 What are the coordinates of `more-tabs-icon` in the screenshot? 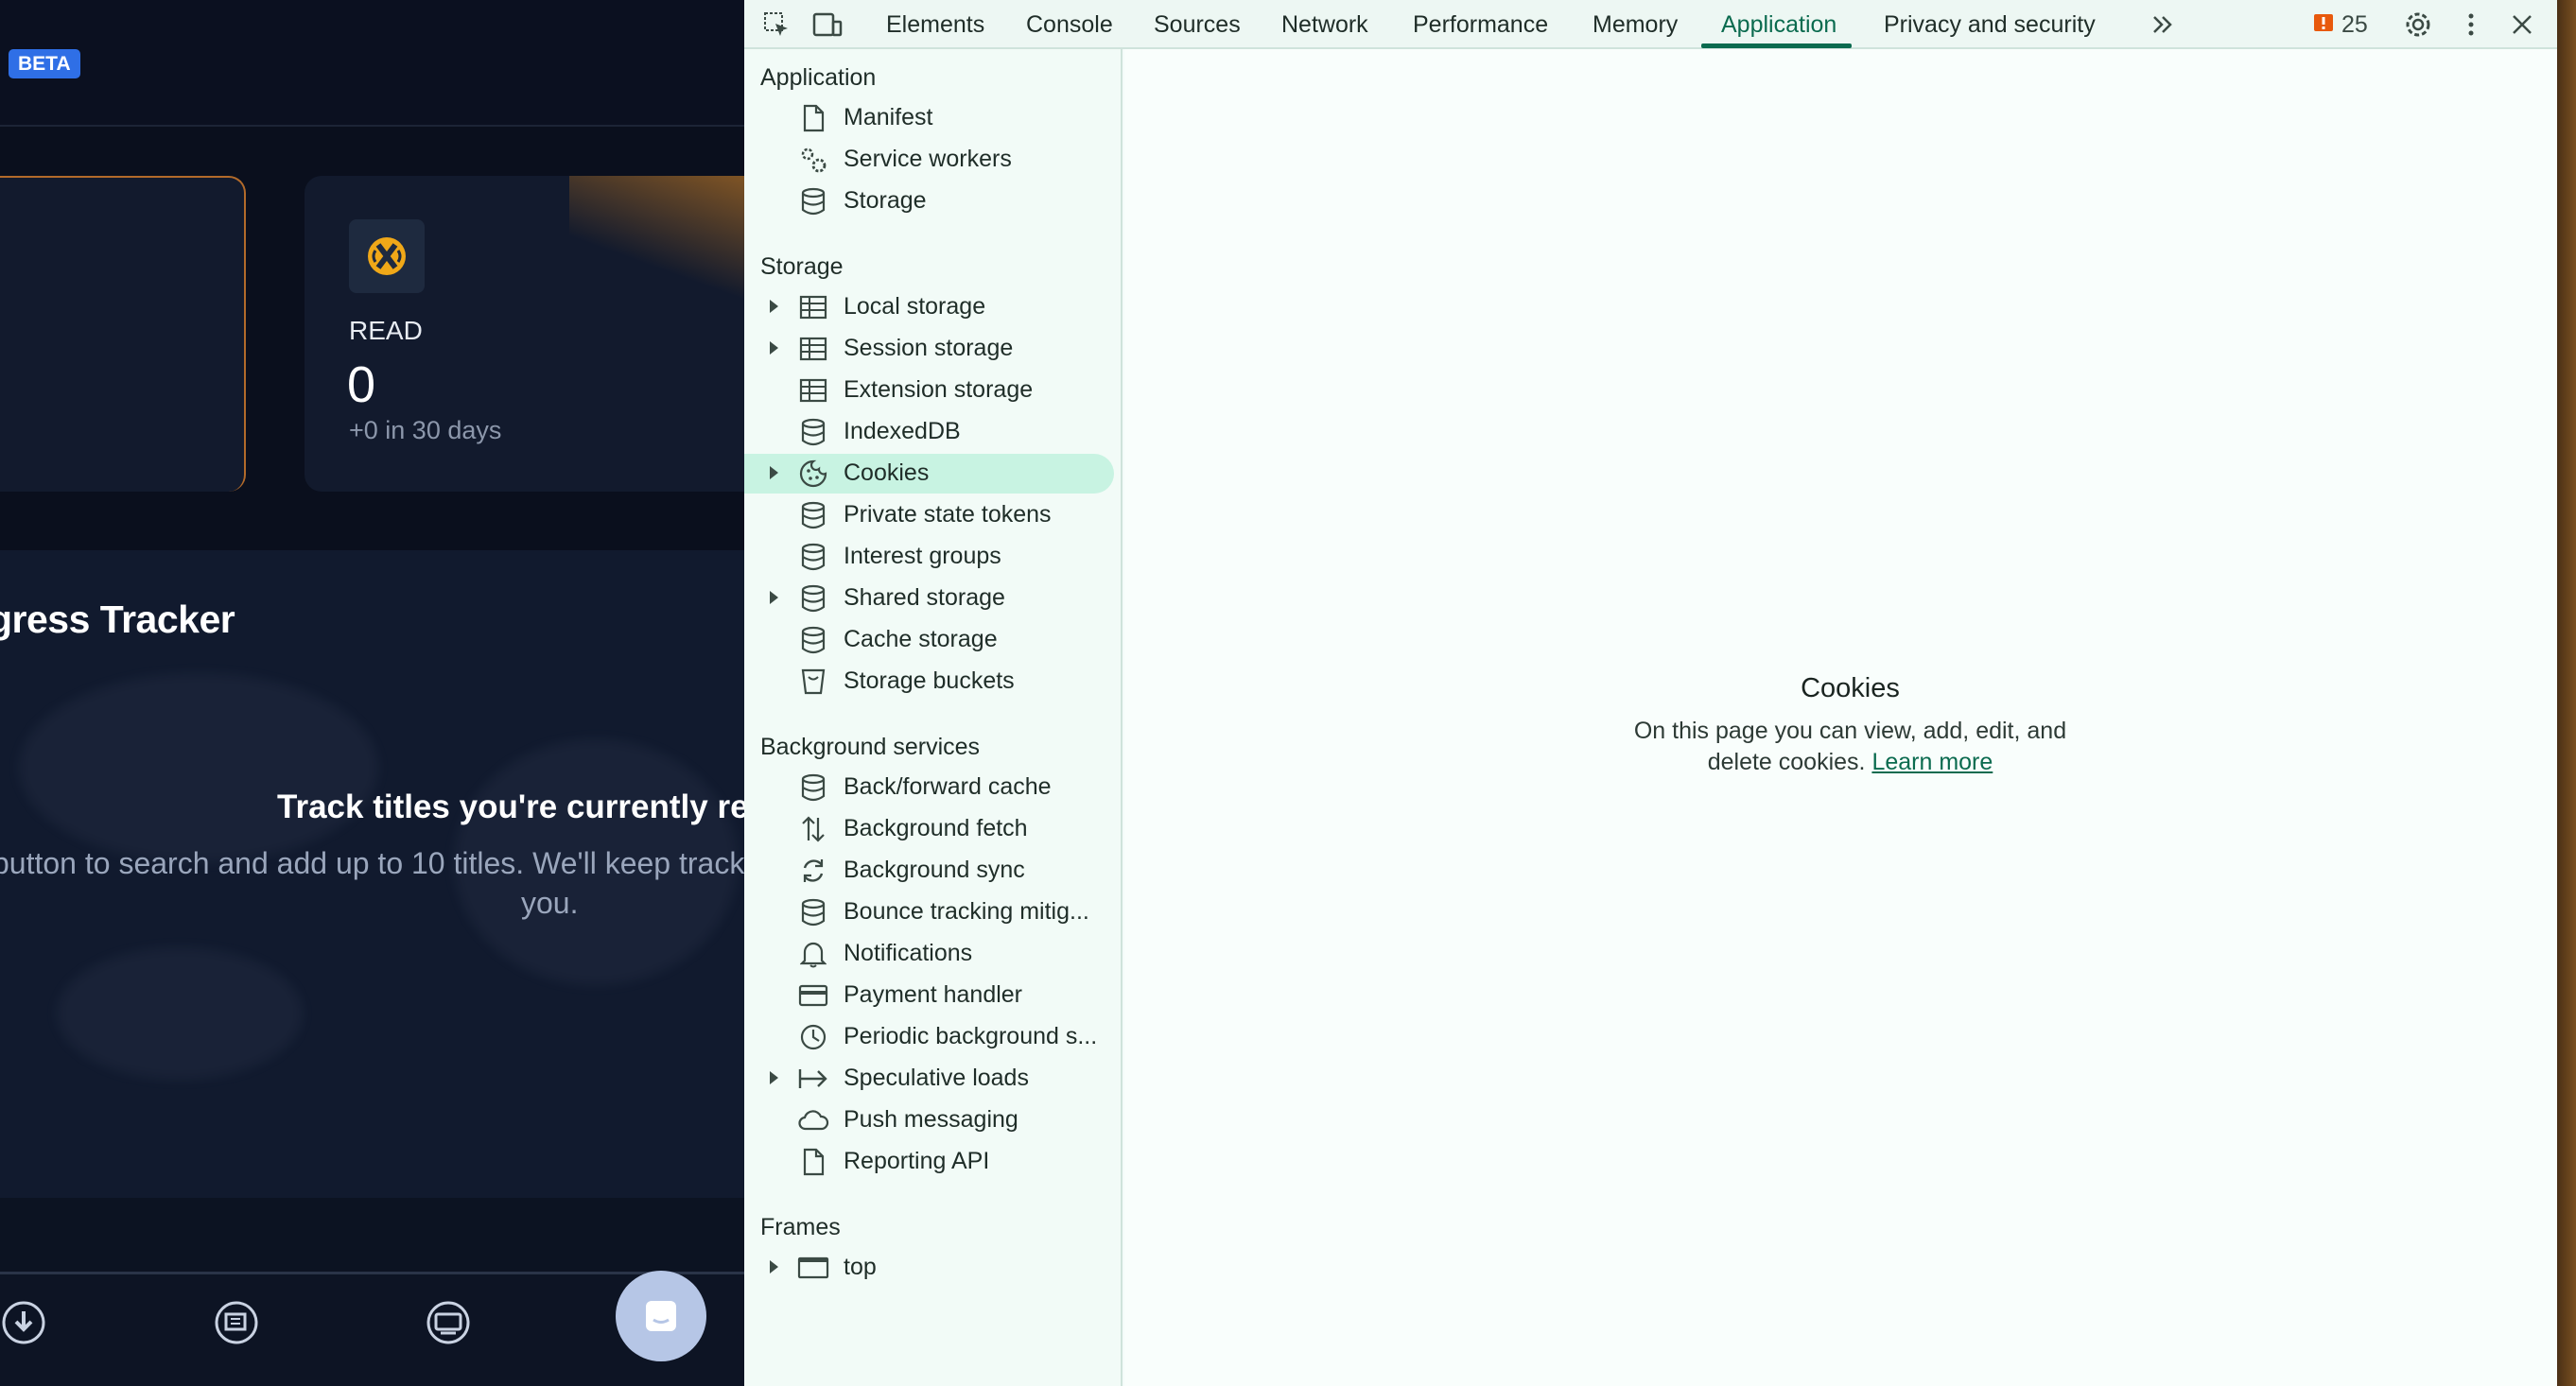 It's located at (2163, 25).